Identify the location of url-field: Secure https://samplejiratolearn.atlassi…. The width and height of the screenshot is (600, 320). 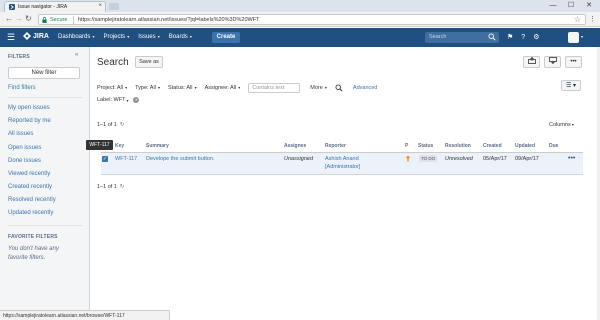
(312, 19).